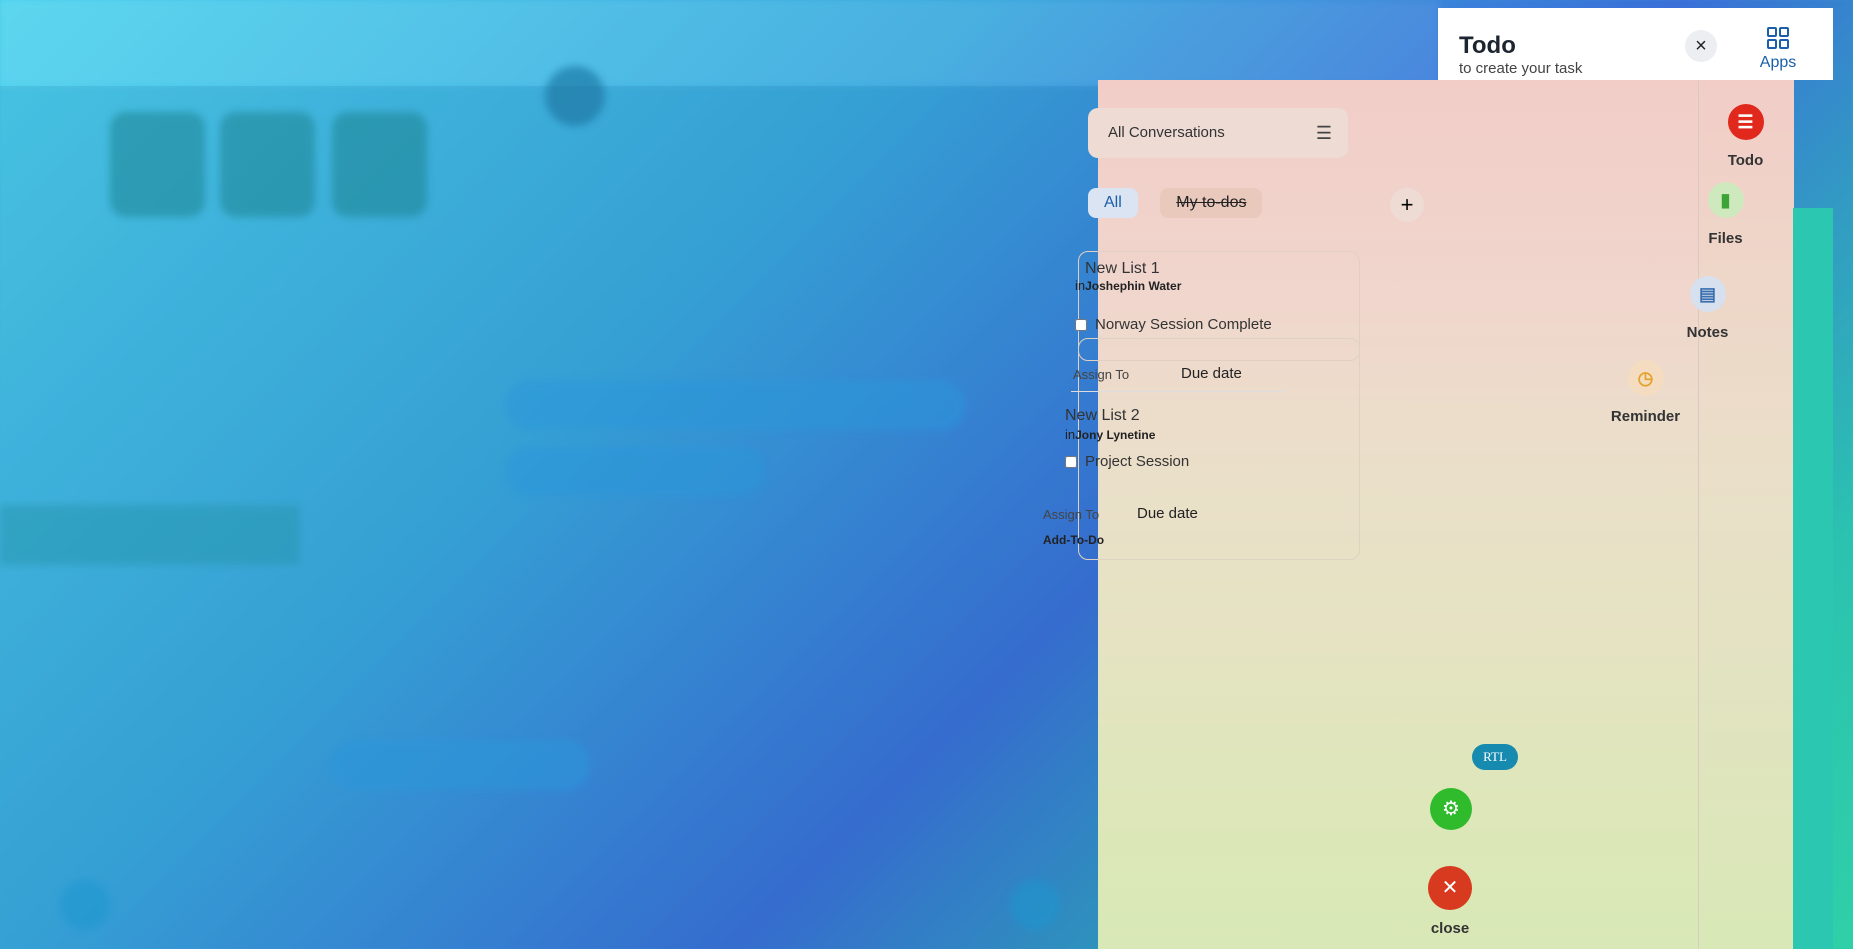 The height and width of the screenshot is (949, 1853). Describe the element at coordinates (1451, 809) in the screenshot. I see `gear-icon: ⚙` at that location.